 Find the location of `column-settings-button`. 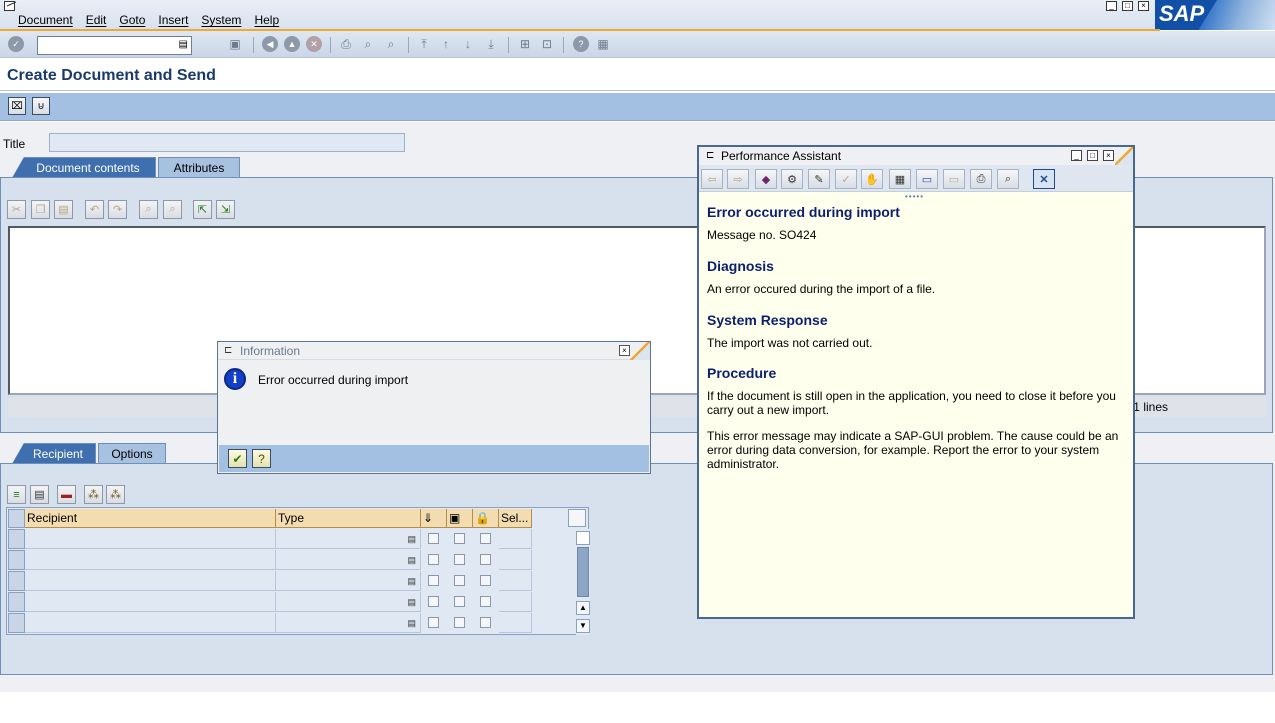

column-settings-button is located at coordinates (577, 518).